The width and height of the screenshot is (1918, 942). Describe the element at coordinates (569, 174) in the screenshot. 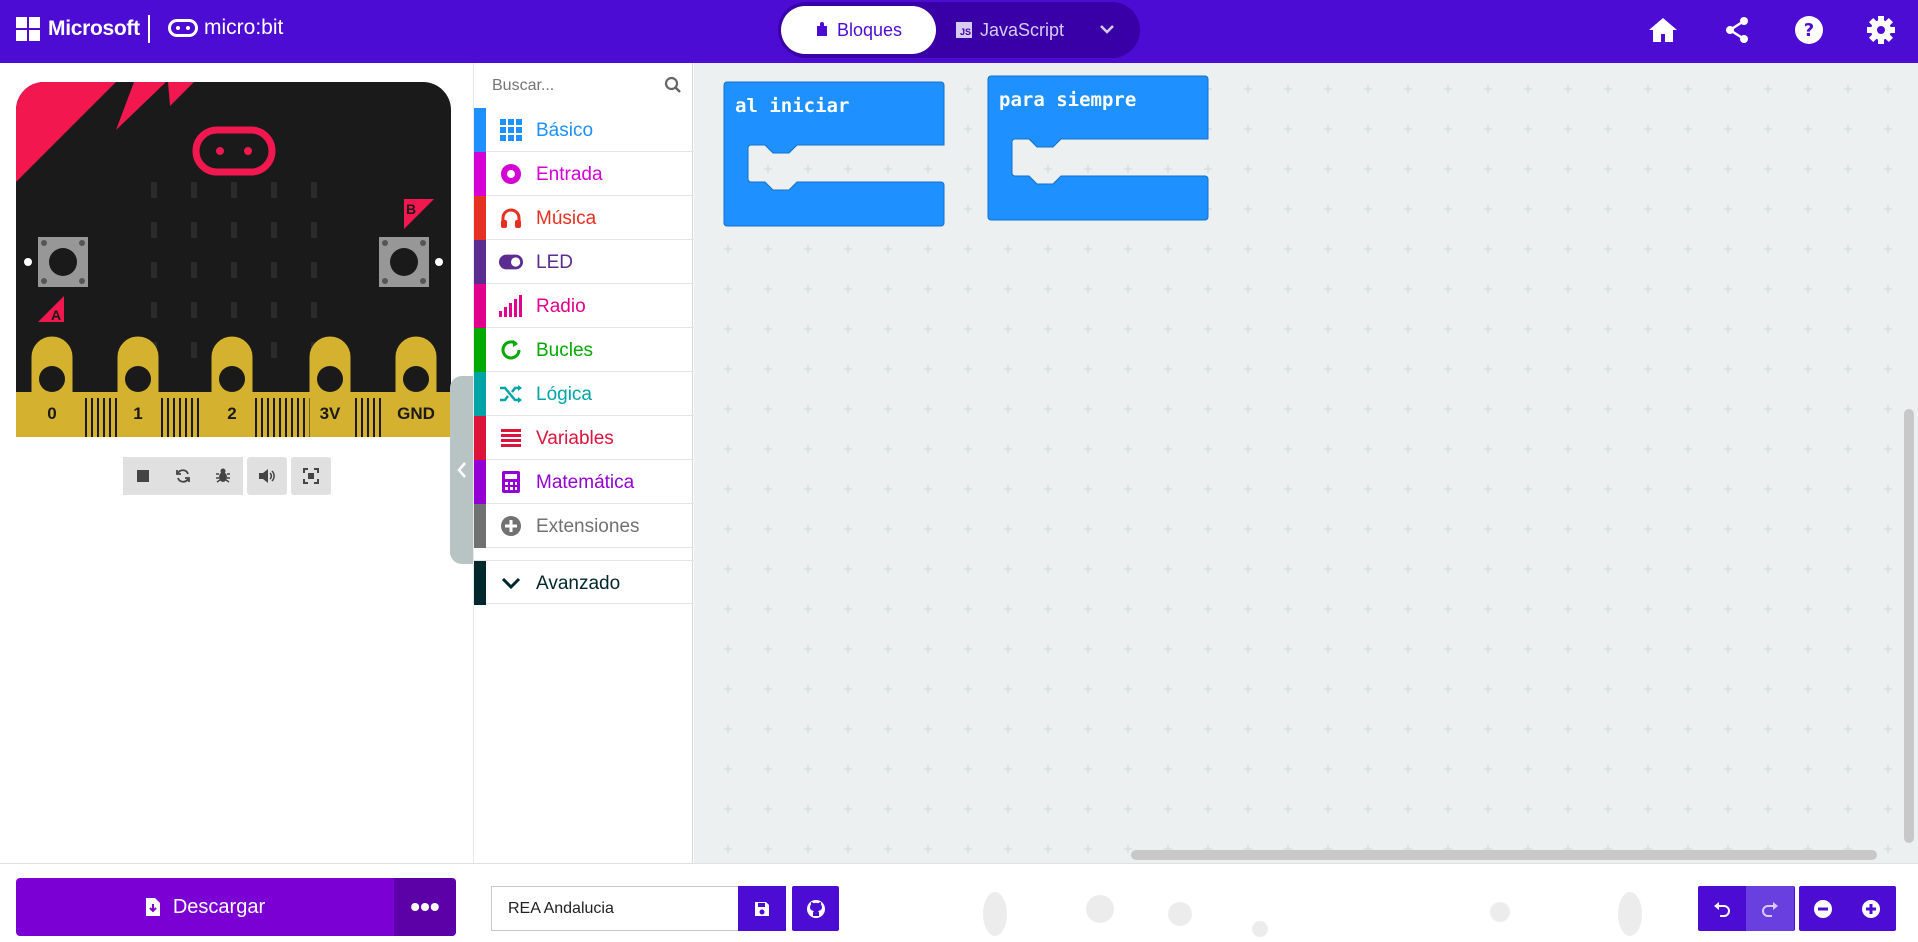

I see `category-label: Entrada` at that location.